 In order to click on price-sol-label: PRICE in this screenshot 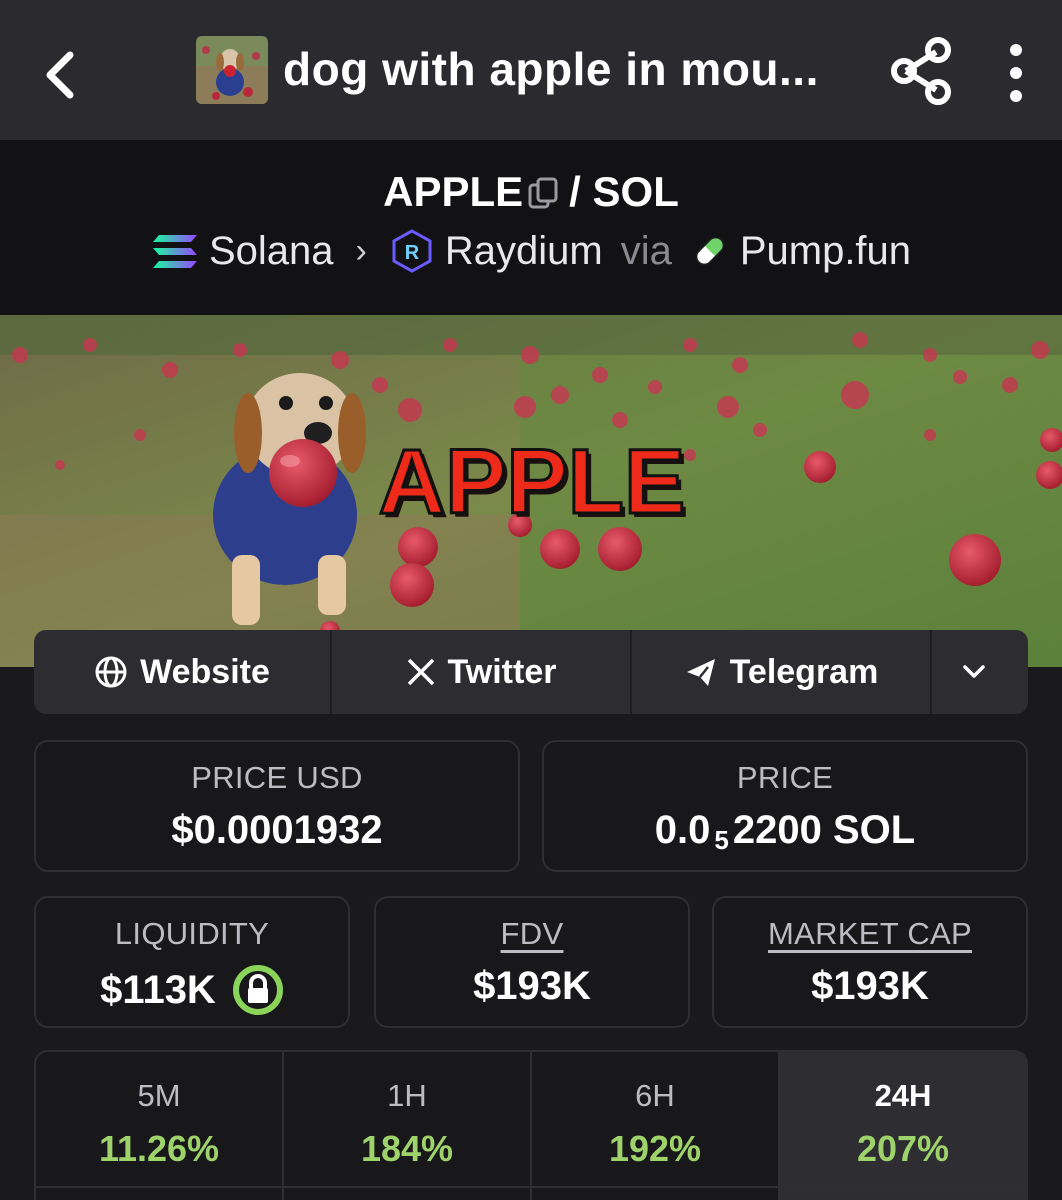, I will do `click(785, 777)`.